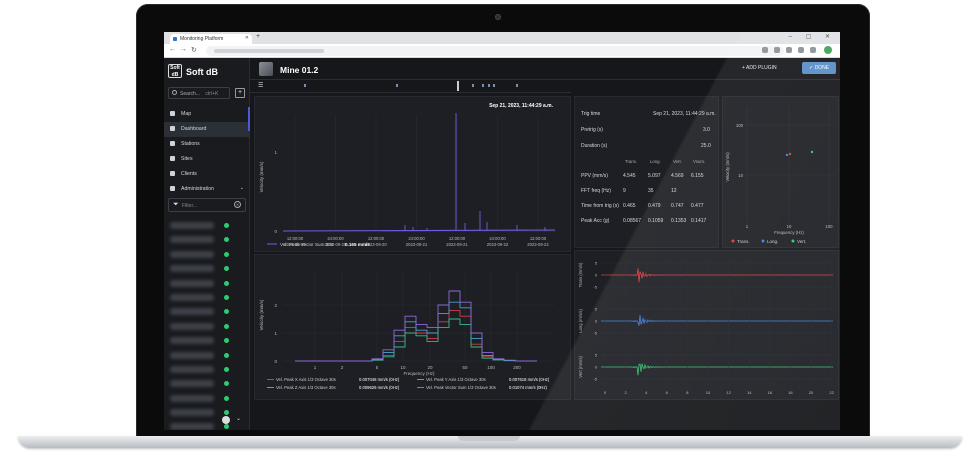 Image resolution: width=979 pixels, height=452 pixels. What do you see at coordinates (495, 51) in the screenshot?
I see `address-bar` at bounding box center [495, 51].